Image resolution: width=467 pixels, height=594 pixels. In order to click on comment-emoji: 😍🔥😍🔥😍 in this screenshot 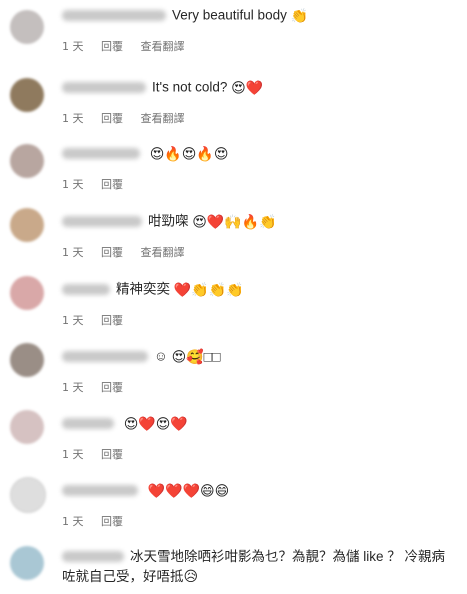, I will do `click(189, 153)`.